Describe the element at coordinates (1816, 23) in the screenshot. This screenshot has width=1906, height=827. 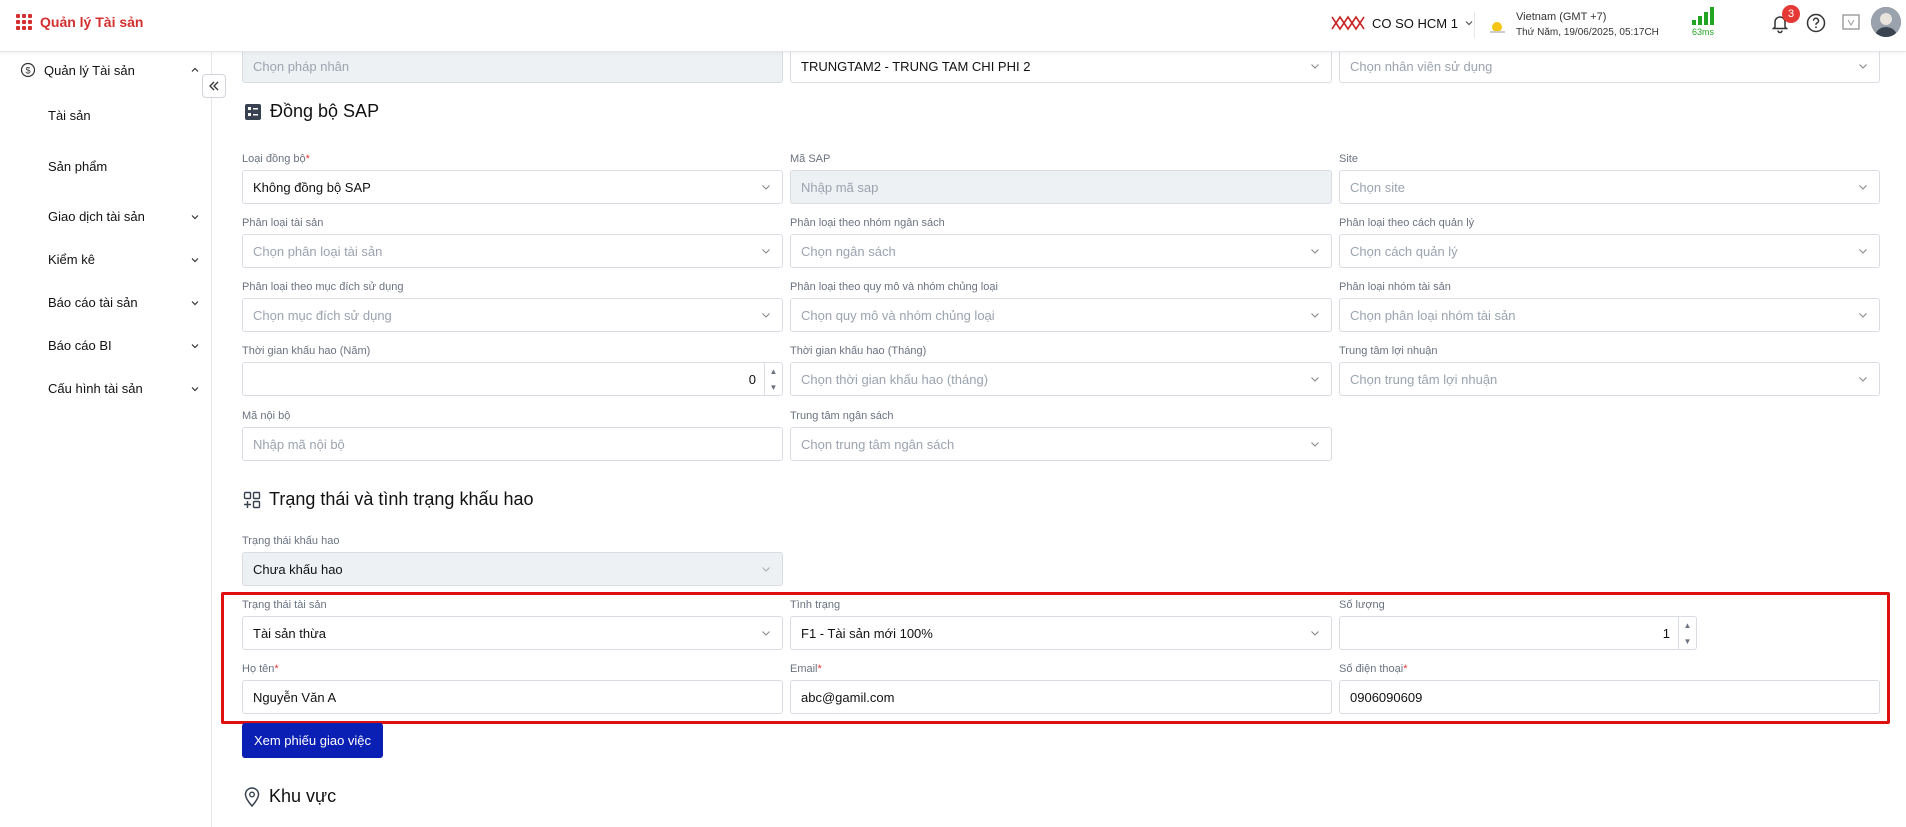
I see `help-icon` at that location.